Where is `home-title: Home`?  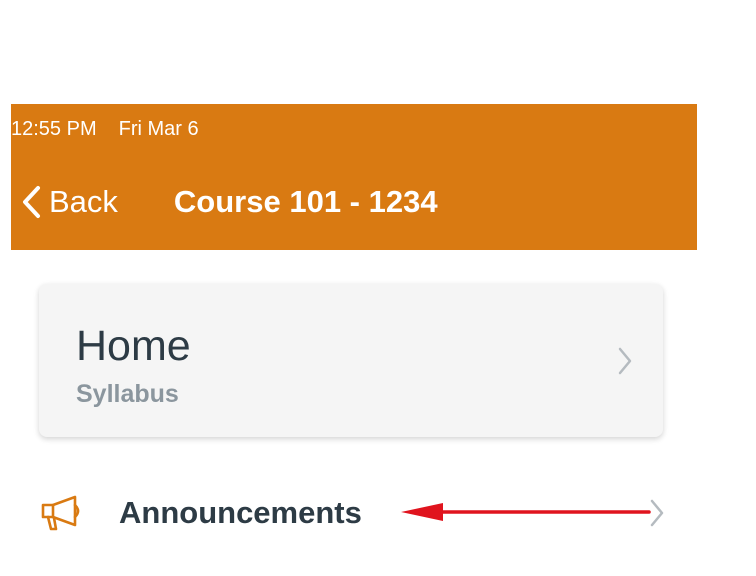
home-title: Home is located at coordinates (133, 346).